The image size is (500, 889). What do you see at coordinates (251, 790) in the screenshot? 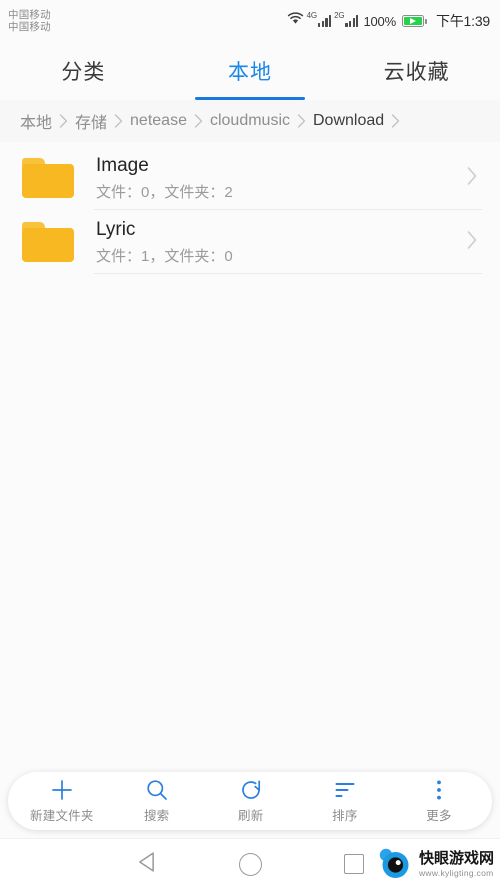
I see `refresh-icon` at bounding box center [251, 790].